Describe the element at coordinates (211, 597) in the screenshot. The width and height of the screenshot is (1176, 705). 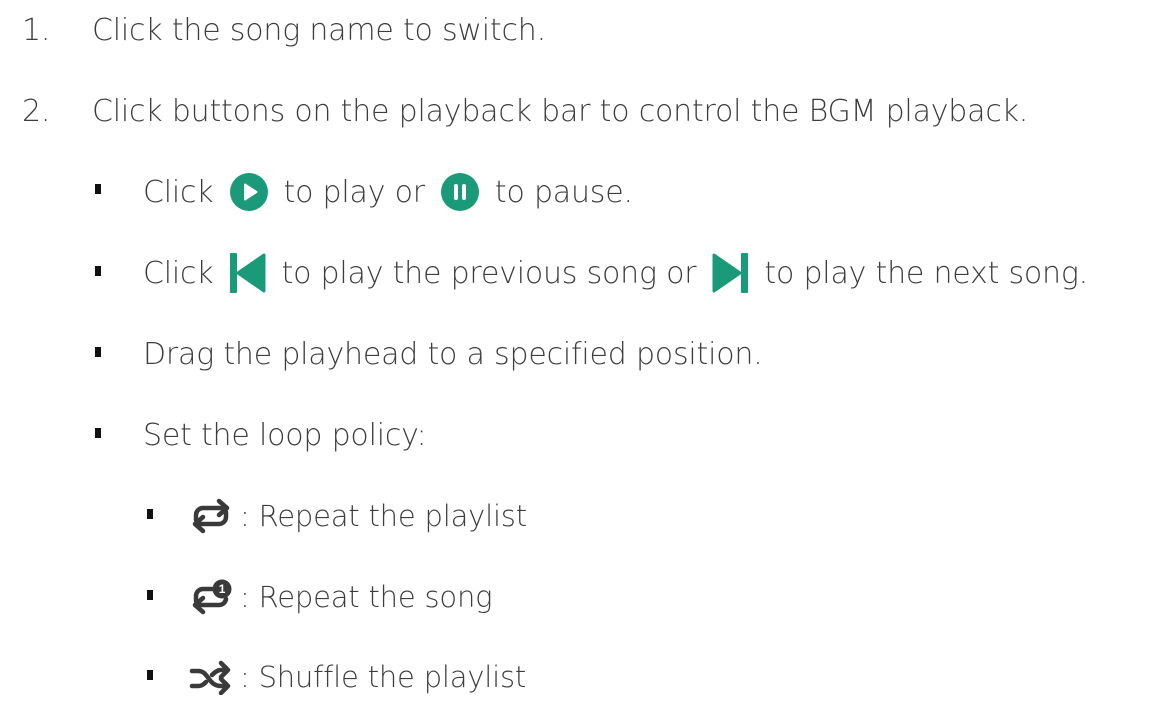
I see `repeat-one-icon: 1` at that location.